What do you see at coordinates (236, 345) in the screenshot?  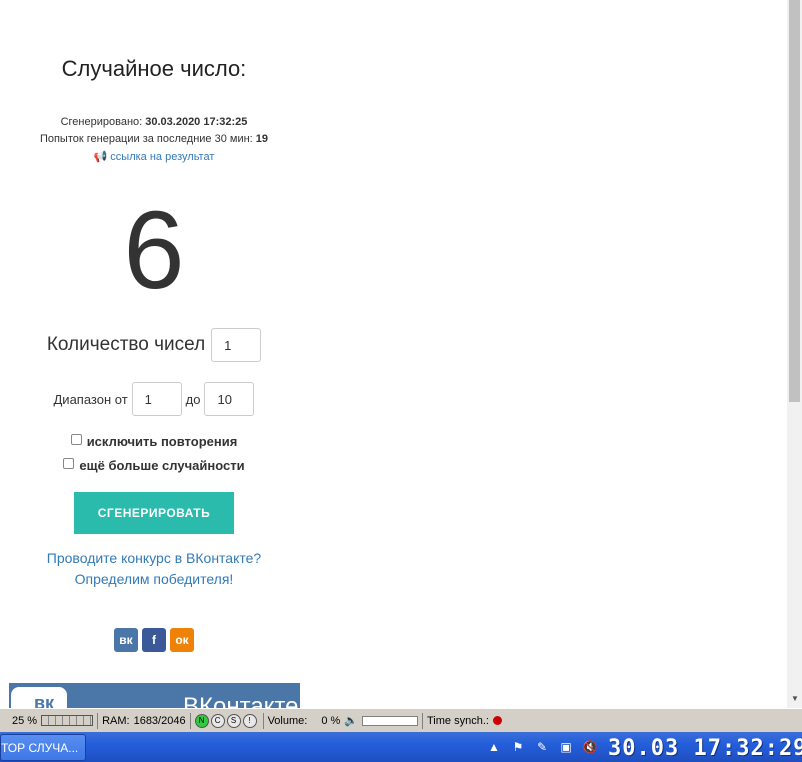 I see `count-input` at bounding box center [236, 345].